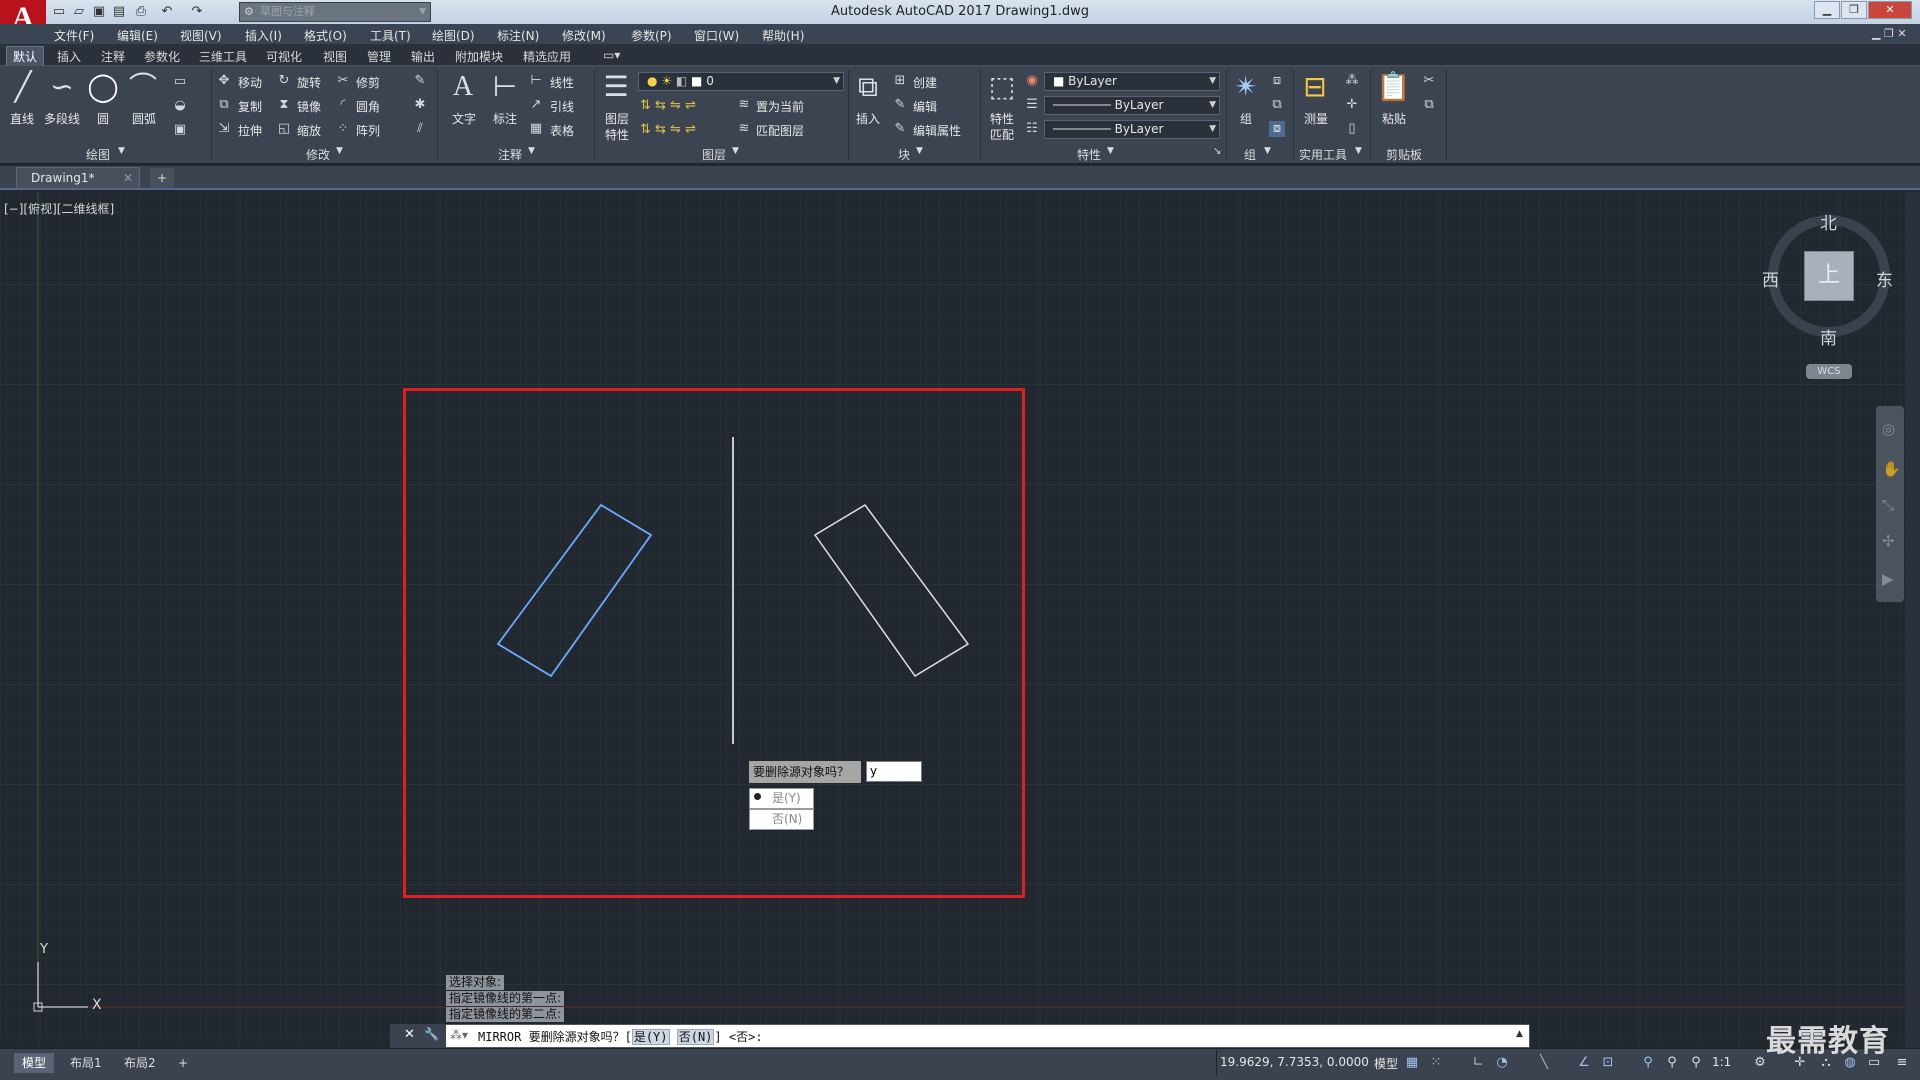  Describe the element at coordinates (1386, 1063) in the screenshot. I see `model-space-toggle: 模型` at that location.